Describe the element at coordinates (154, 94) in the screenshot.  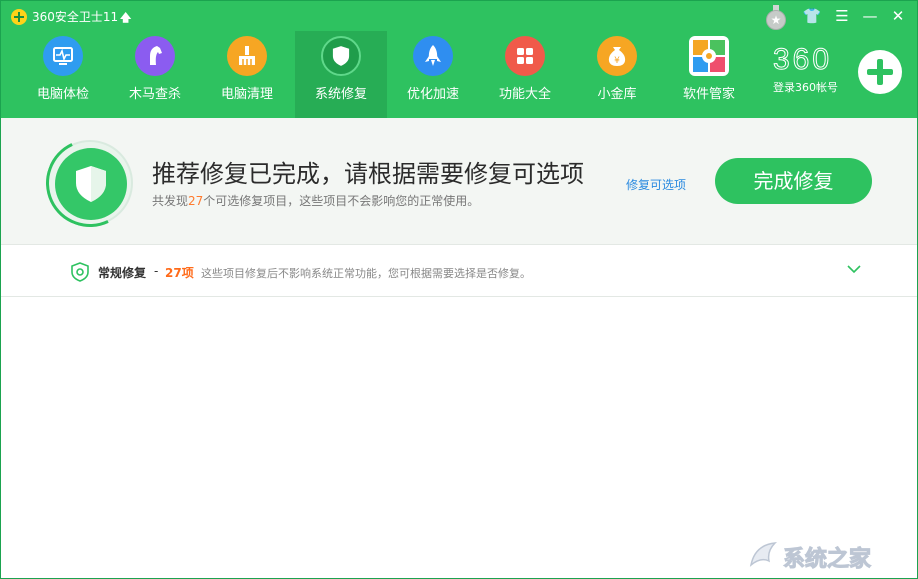
I see `nav-label: 木马查杀` at that location.